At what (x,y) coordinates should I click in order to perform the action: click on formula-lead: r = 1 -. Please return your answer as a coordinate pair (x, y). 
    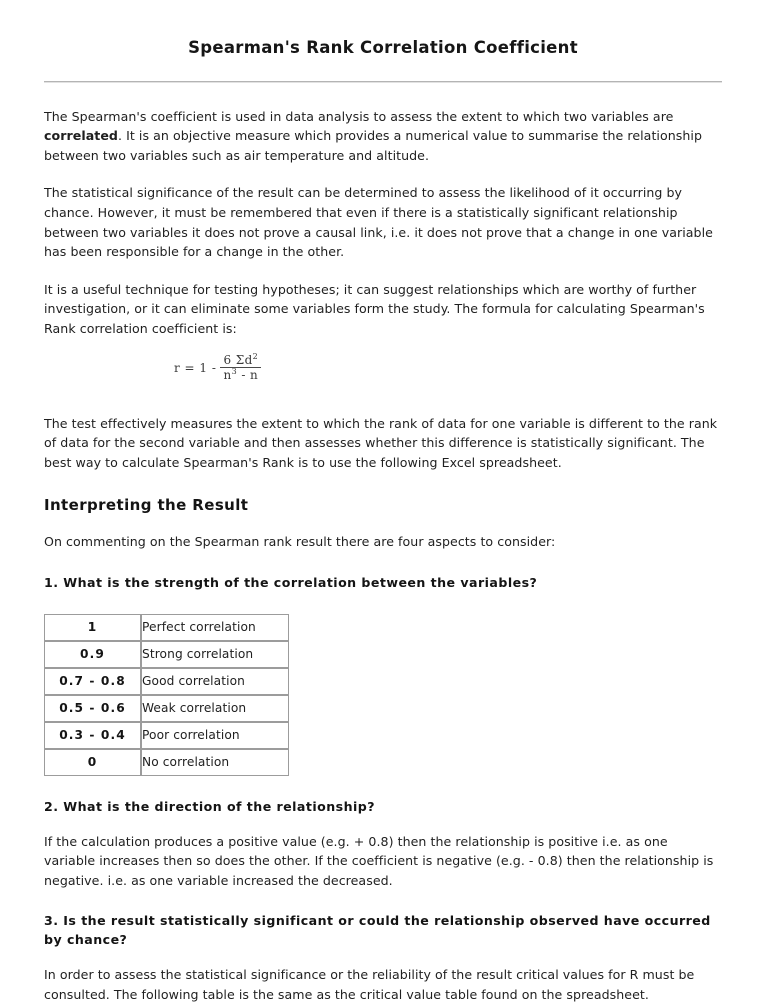
    Looking at the image, I should click on (195, 368).